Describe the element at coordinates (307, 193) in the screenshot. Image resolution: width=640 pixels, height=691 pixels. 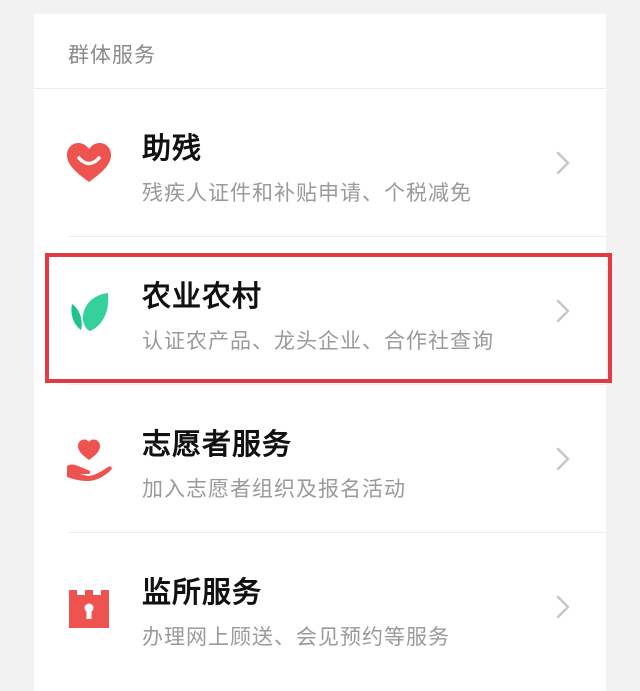
I see `service-item-desc: 残疾人证件和补贴申请、个税减免` at that location.